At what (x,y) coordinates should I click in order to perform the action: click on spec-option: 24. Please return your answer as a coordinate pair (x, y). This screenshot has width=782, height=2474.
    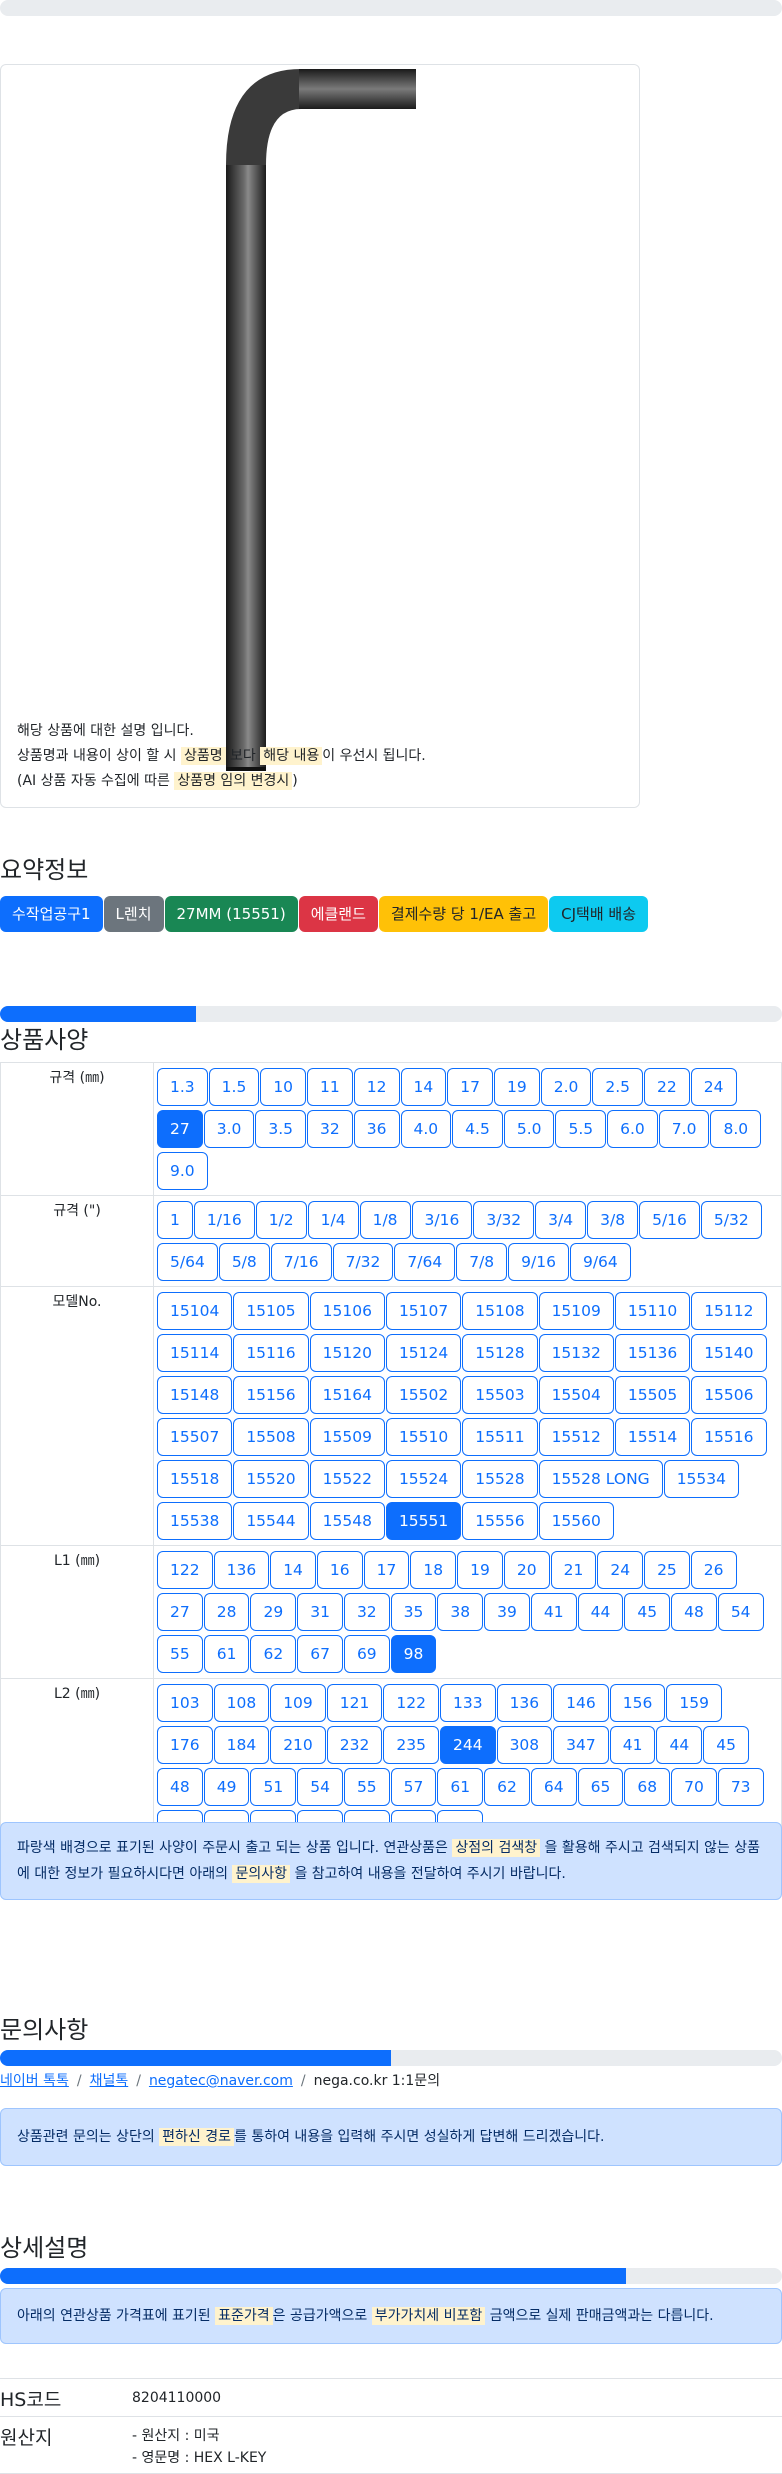
    Looking at the image, I should click on (620, 1570).